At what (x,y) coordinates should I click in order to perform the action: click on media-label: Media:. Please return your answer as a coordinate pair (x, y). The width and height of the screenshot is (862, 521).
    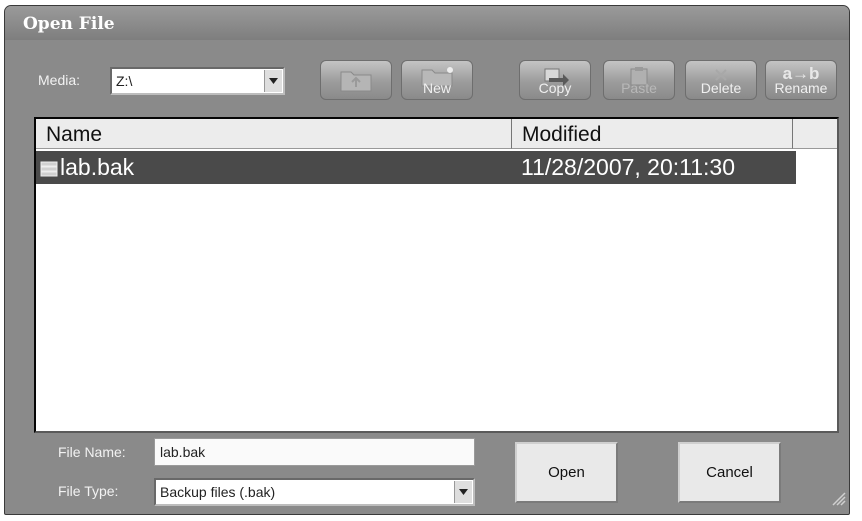
    Looking at the image, I should click on (59, 80).